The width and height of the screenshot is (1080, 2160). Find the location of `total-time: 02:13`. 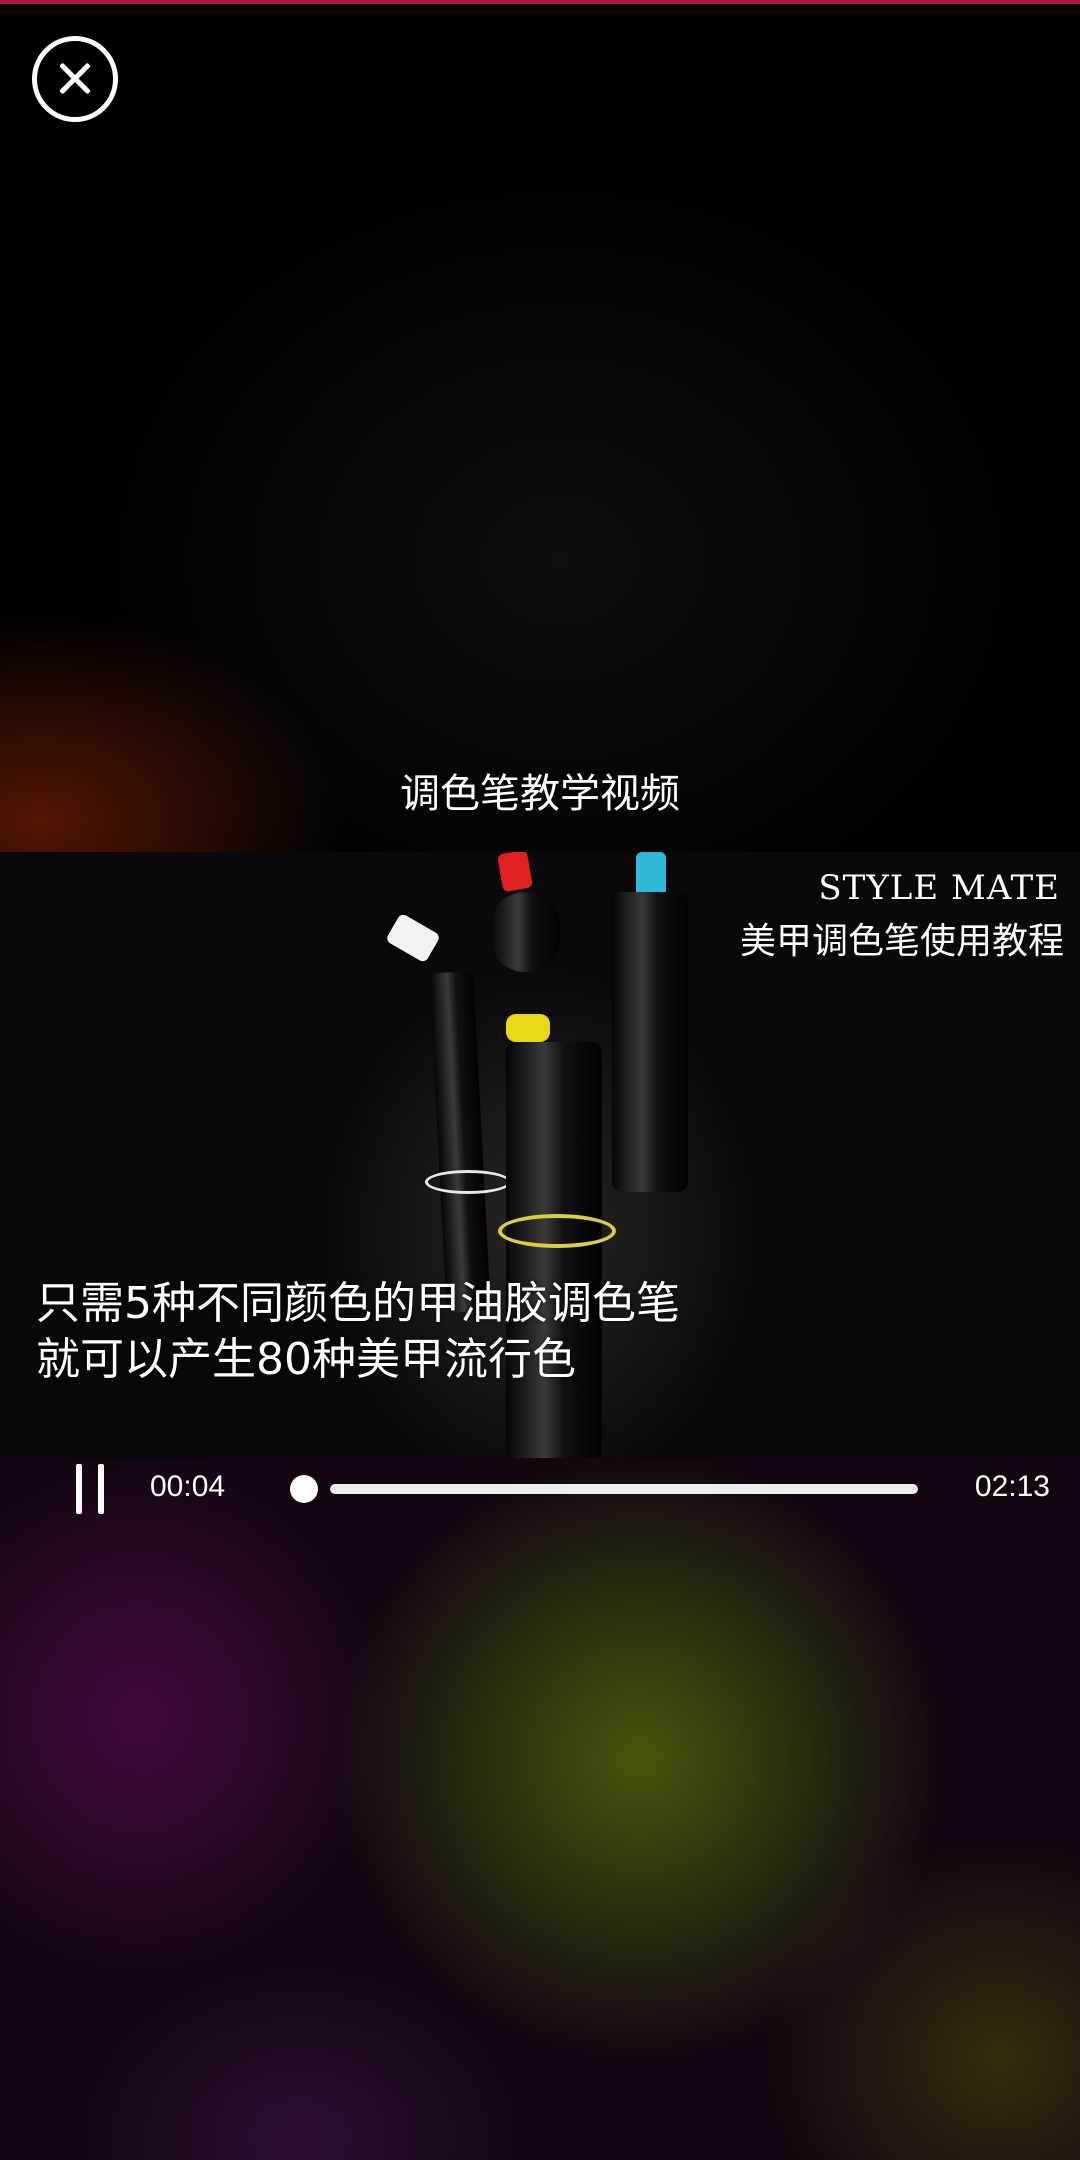

total-time: 02:13 is located at coordinates (1012, 1486).